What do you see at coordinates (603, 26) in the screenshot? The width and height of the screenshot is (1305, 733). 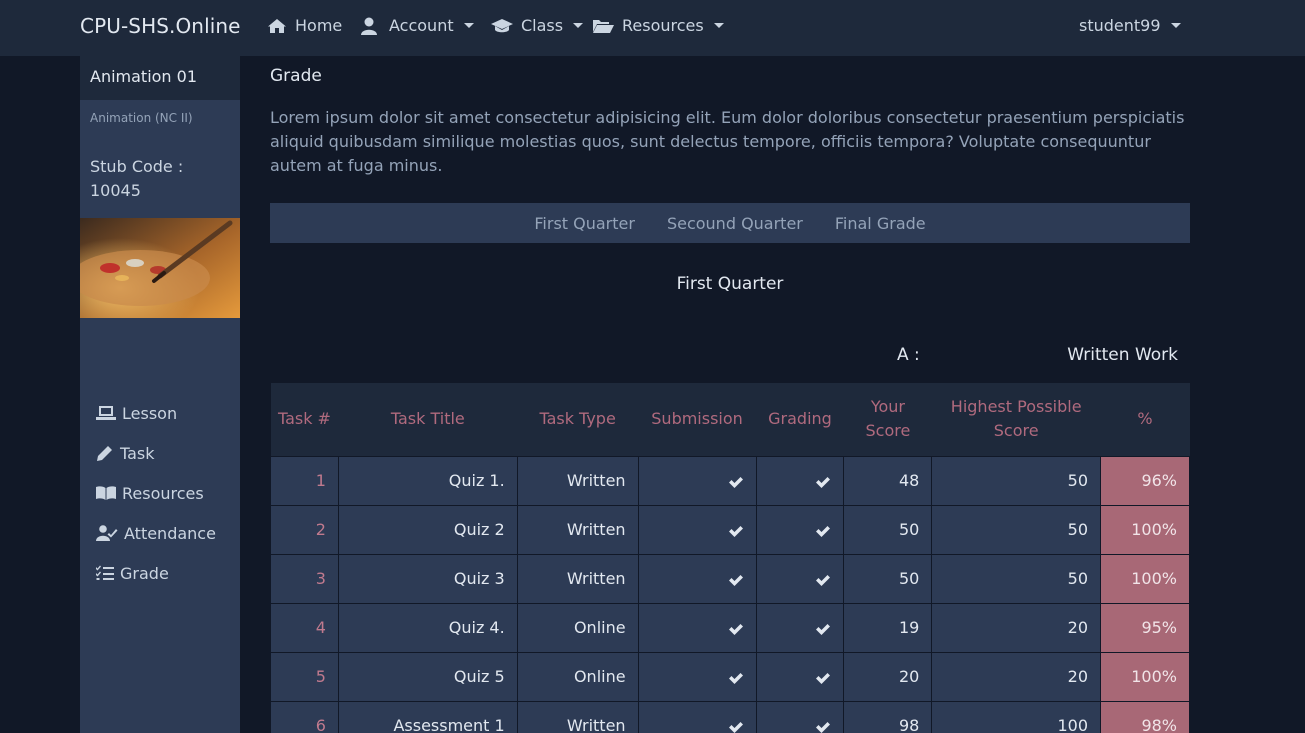 I see `folder-open-icon` at bounding box center [603, 26].